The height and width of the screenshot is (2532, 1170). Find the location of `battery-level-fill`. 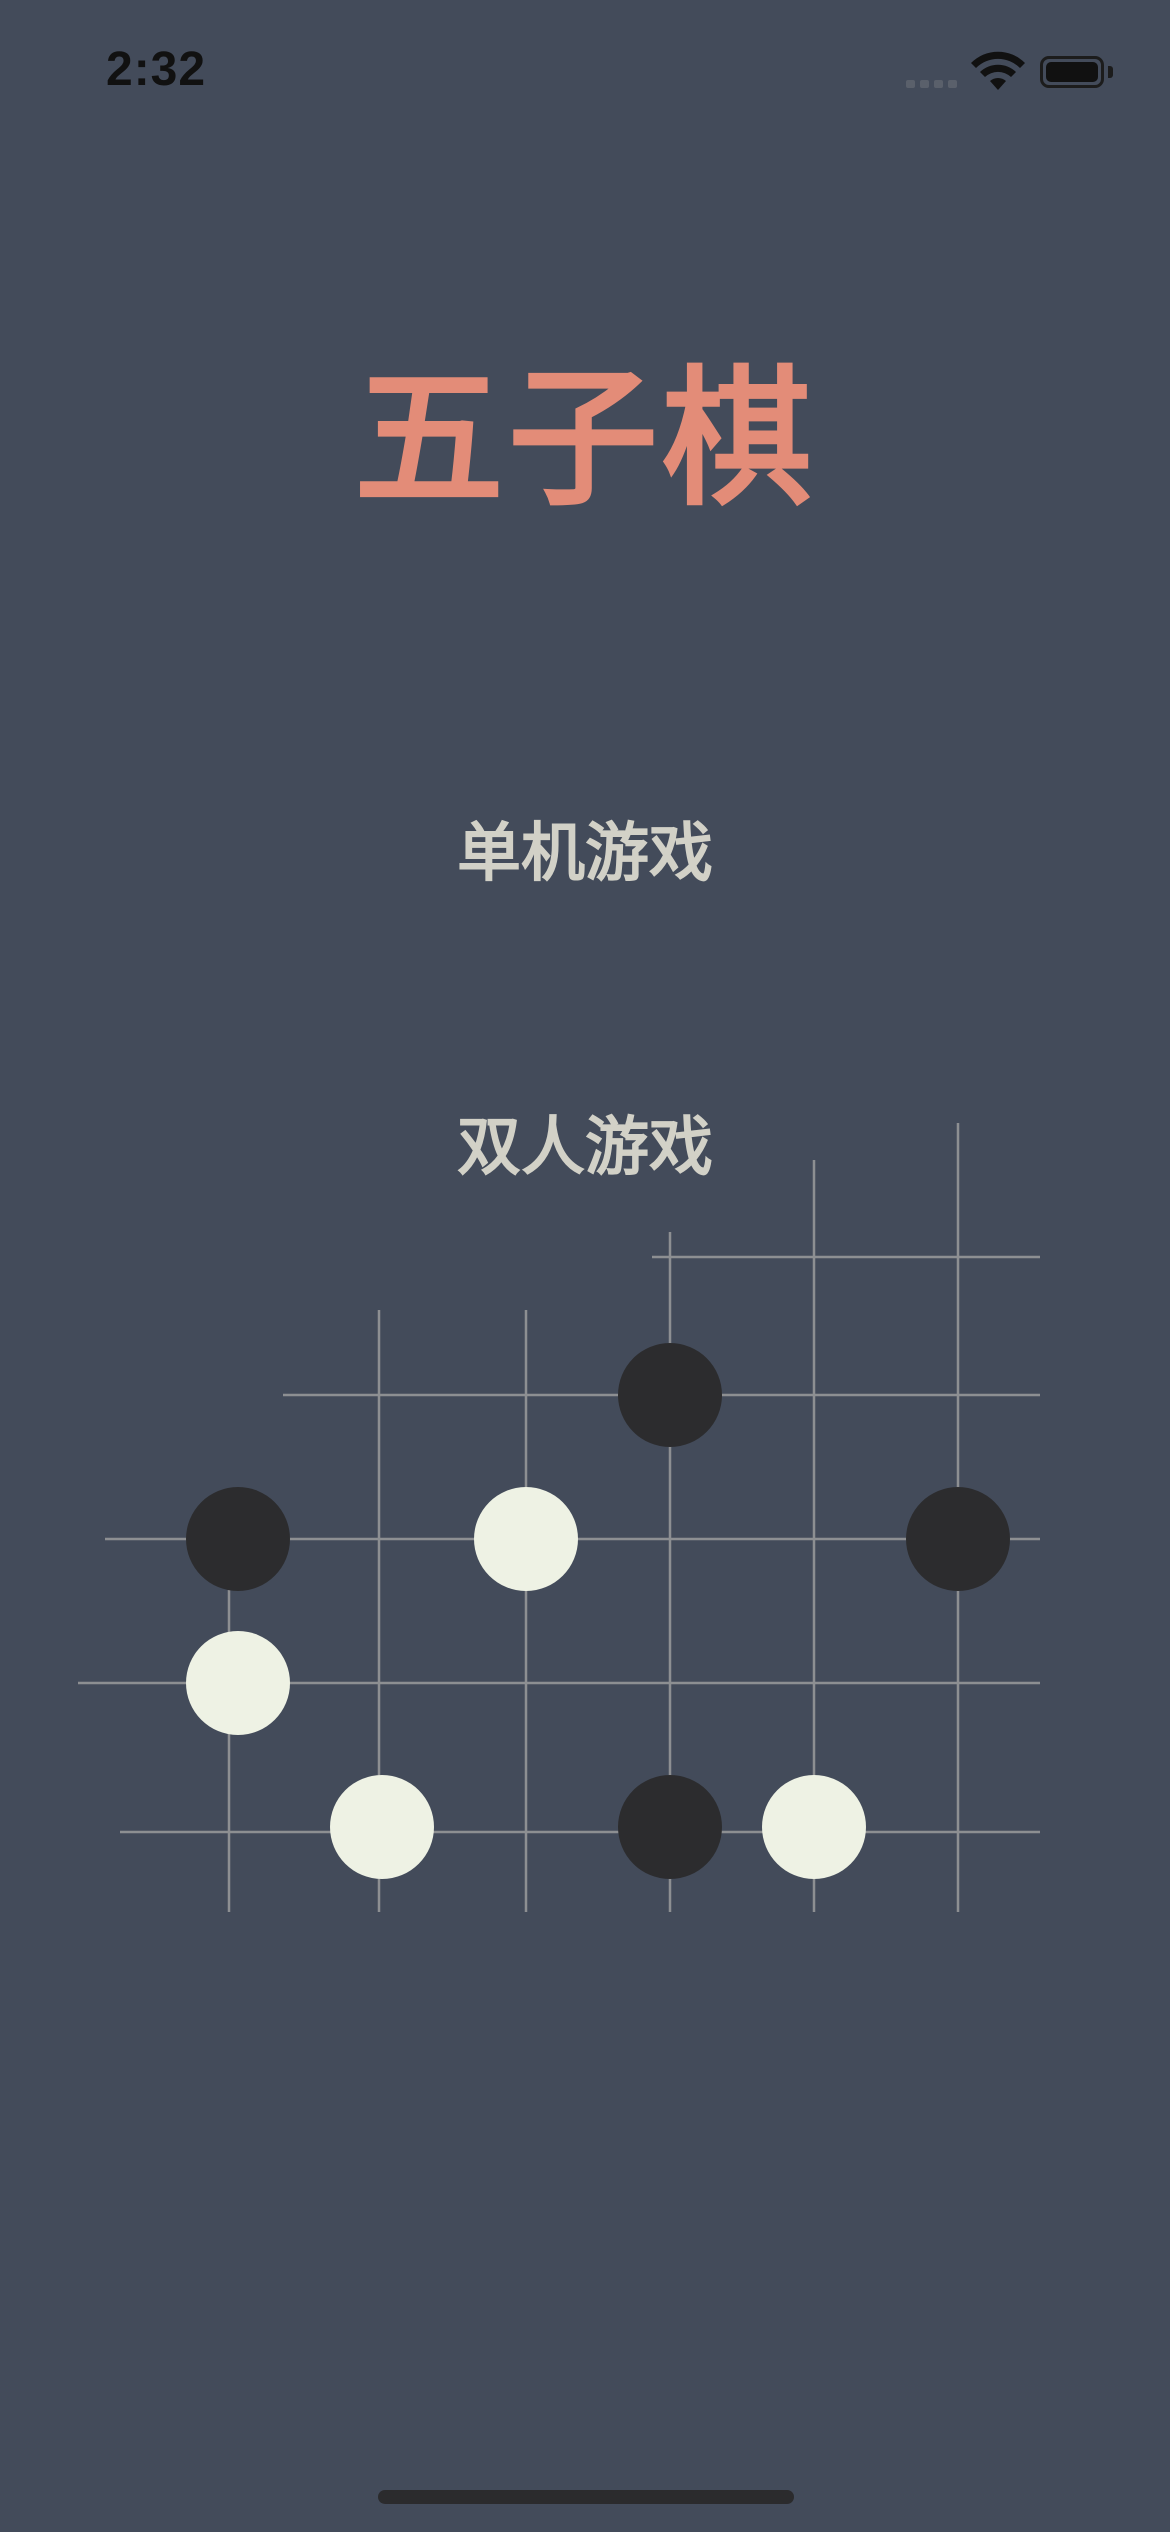

battery-level-fill is located at coordinates (1072, 72).